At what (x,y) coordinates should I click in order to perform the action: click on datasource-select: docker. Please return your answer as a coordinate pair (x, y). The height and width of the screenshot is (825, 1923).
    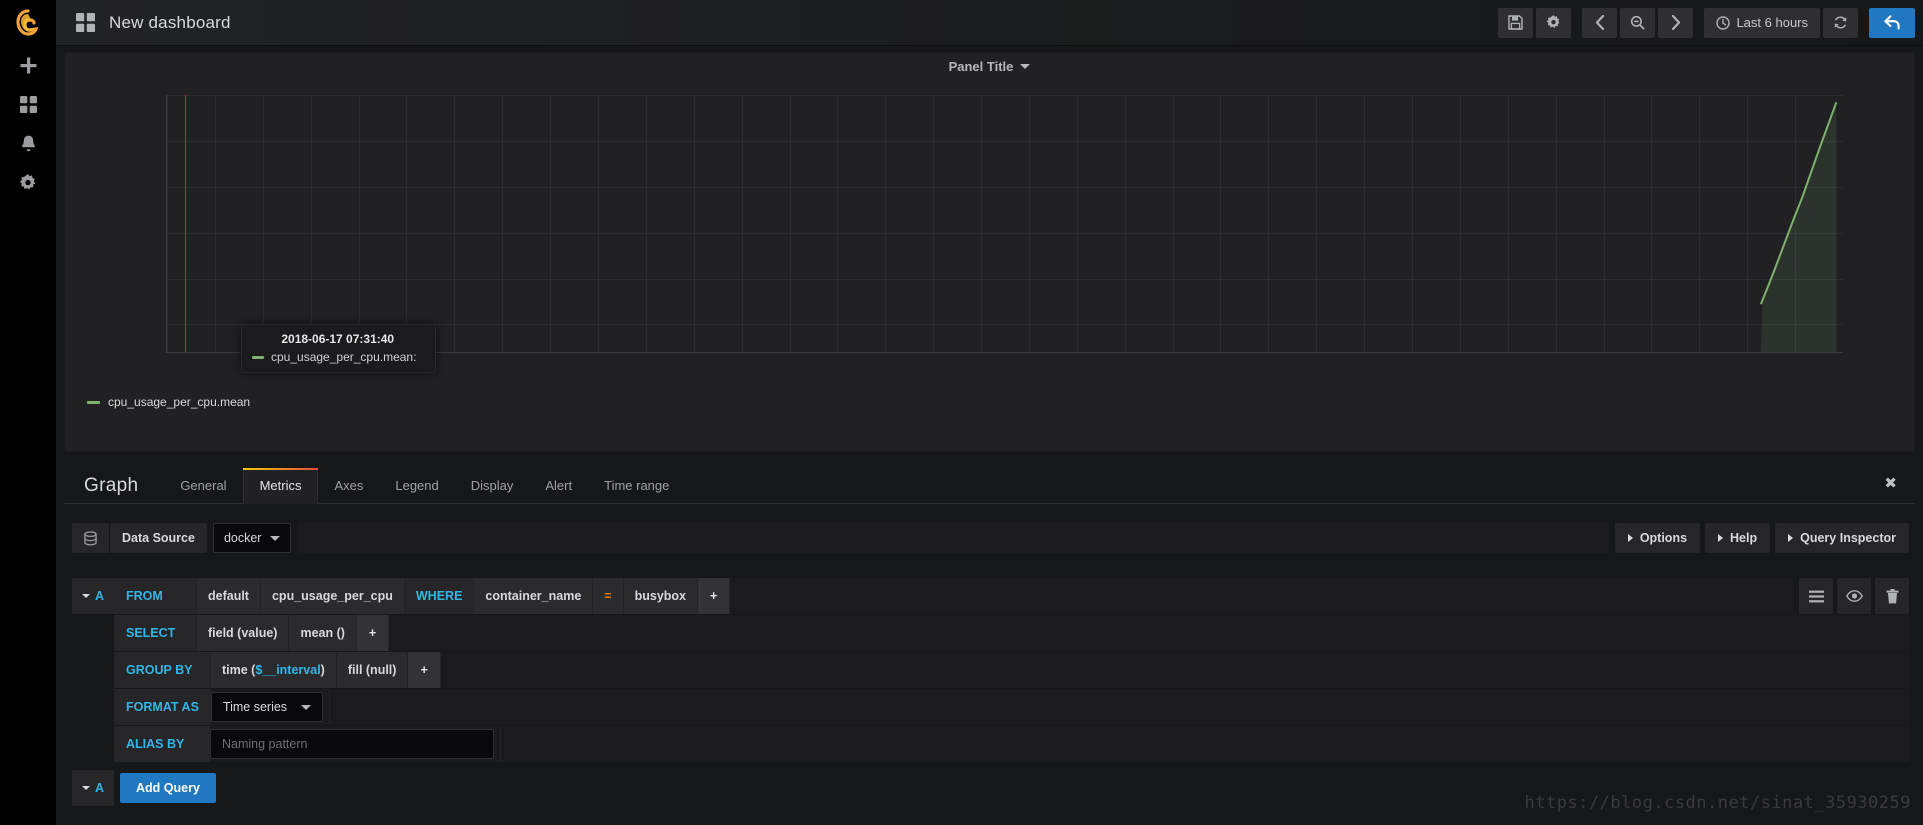
    Looking at the image, I should click on (252, 538).